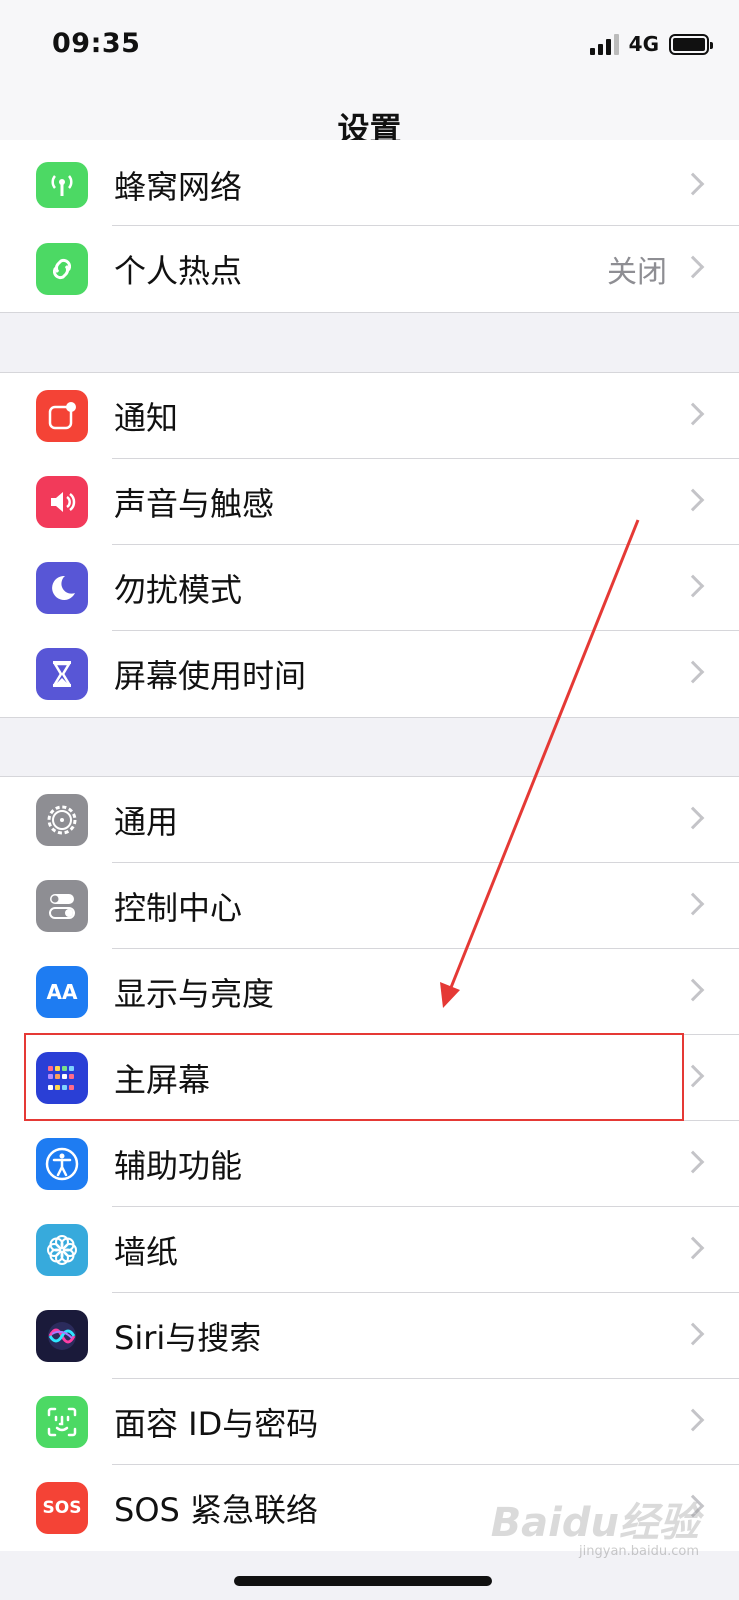 The height and width of the screenshot is (1600, 739). Describe the element at coordinates (369, 269) in the screenshot. I see `settings-row-personal-hotspot: 个人热点 关闭` at that location.